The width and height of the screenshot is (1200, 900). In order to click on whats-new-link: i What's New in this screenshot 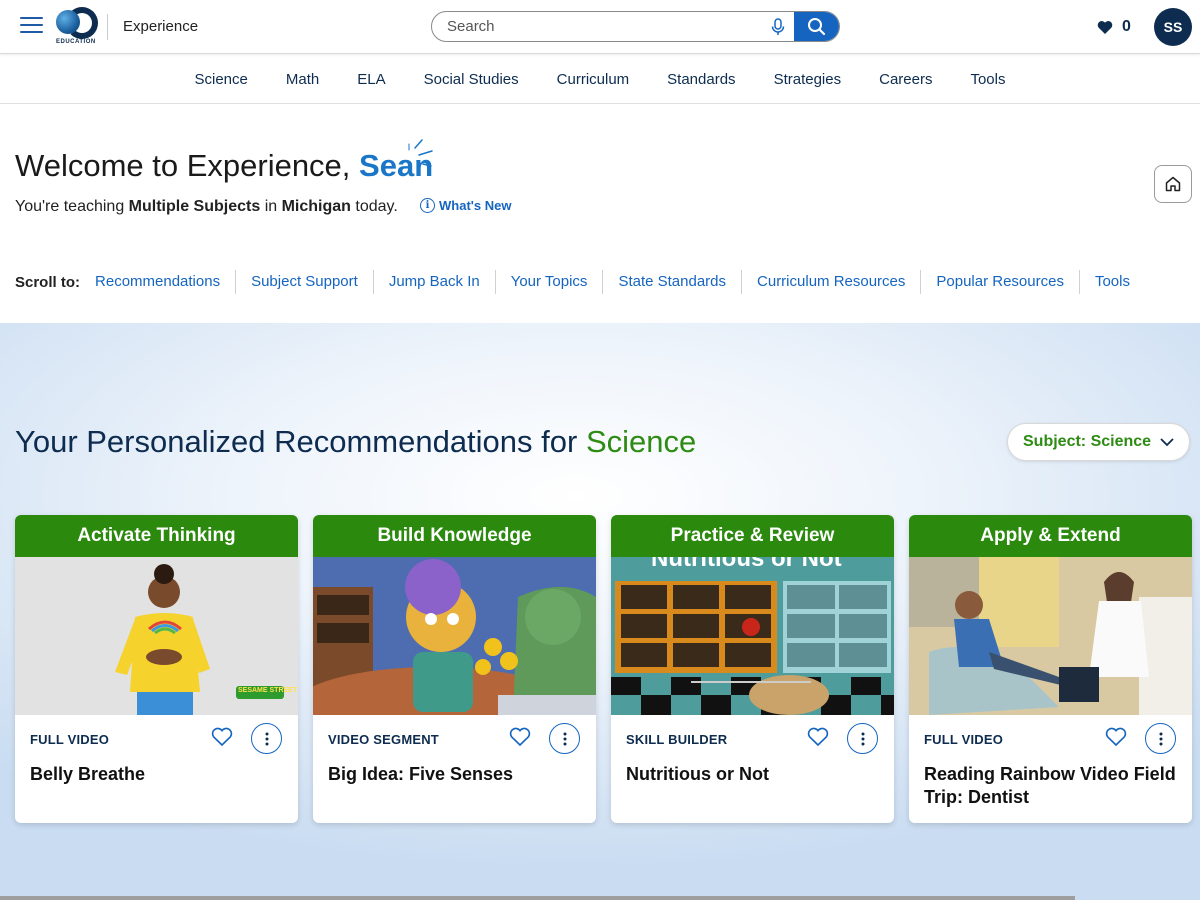, I will do `click(465, 205)`.